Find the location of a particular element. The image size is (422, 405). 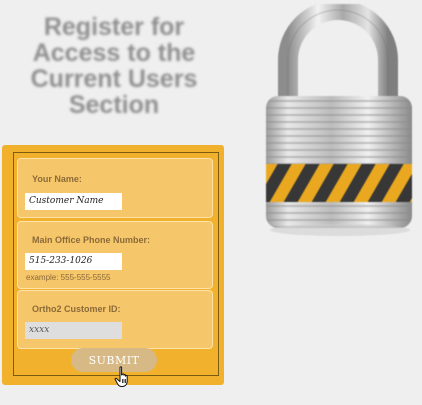

heading-line-4: Section is located at coordinates (114, 105).